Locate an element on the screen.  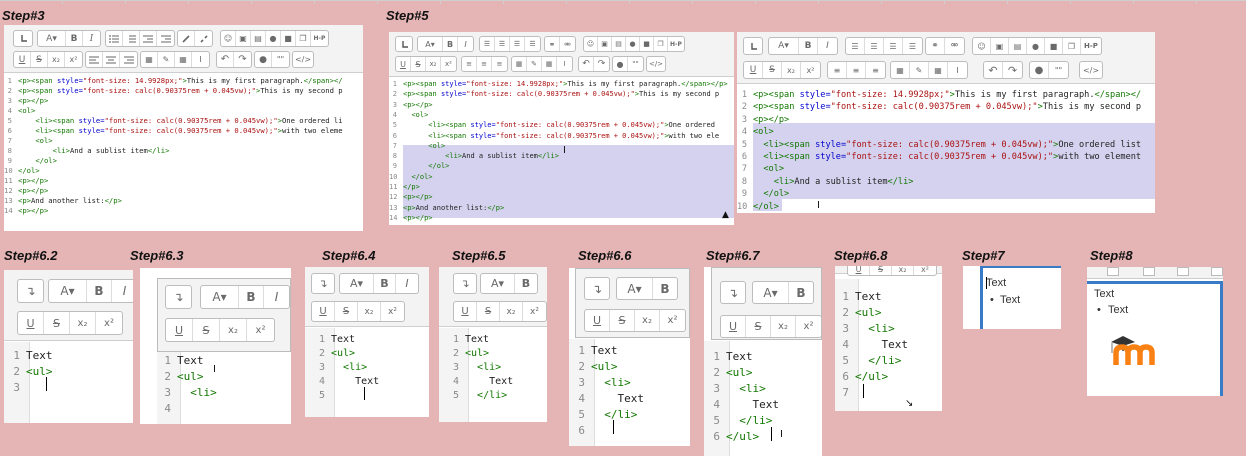
unlink-icon: ⚮ is located at coordinates (567, 44).